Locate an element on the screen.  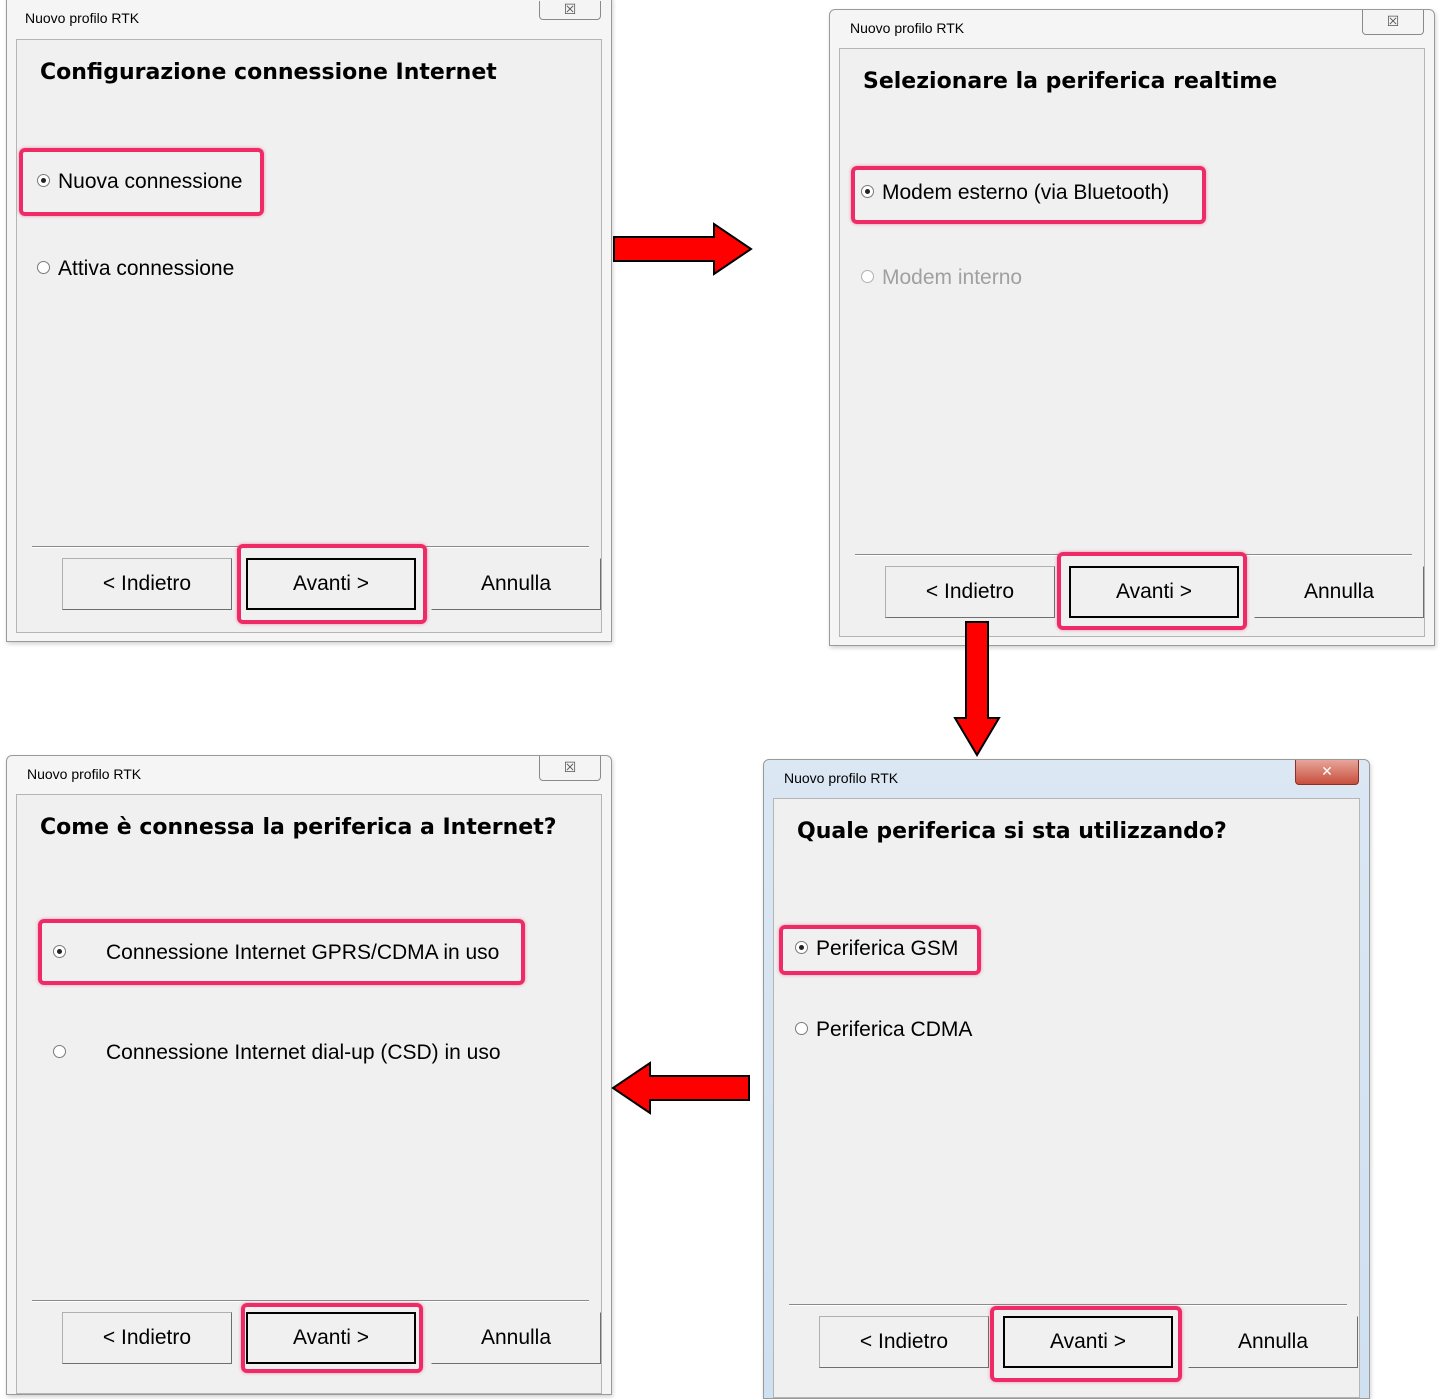
radio-option-internal-modem: Modem interno is located at coordinates (941, 278).